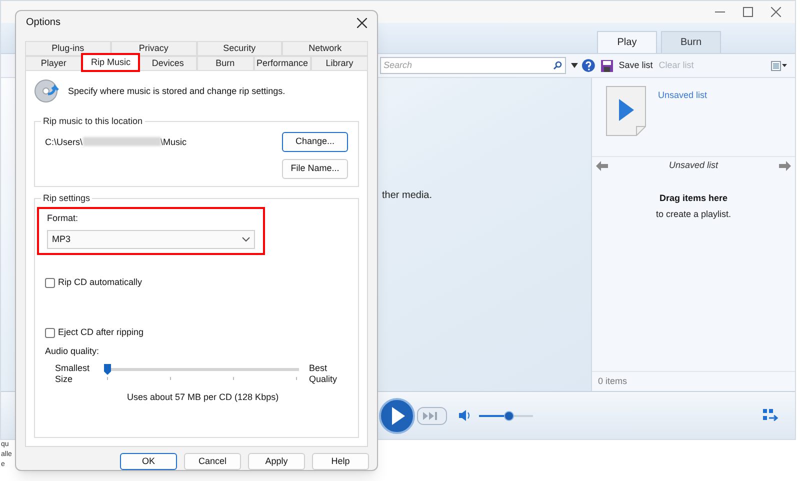 The image size is (800, 481). Describe the element at coordinates (107, 369) in the screenshot. I see `slider-thumb` at that location.